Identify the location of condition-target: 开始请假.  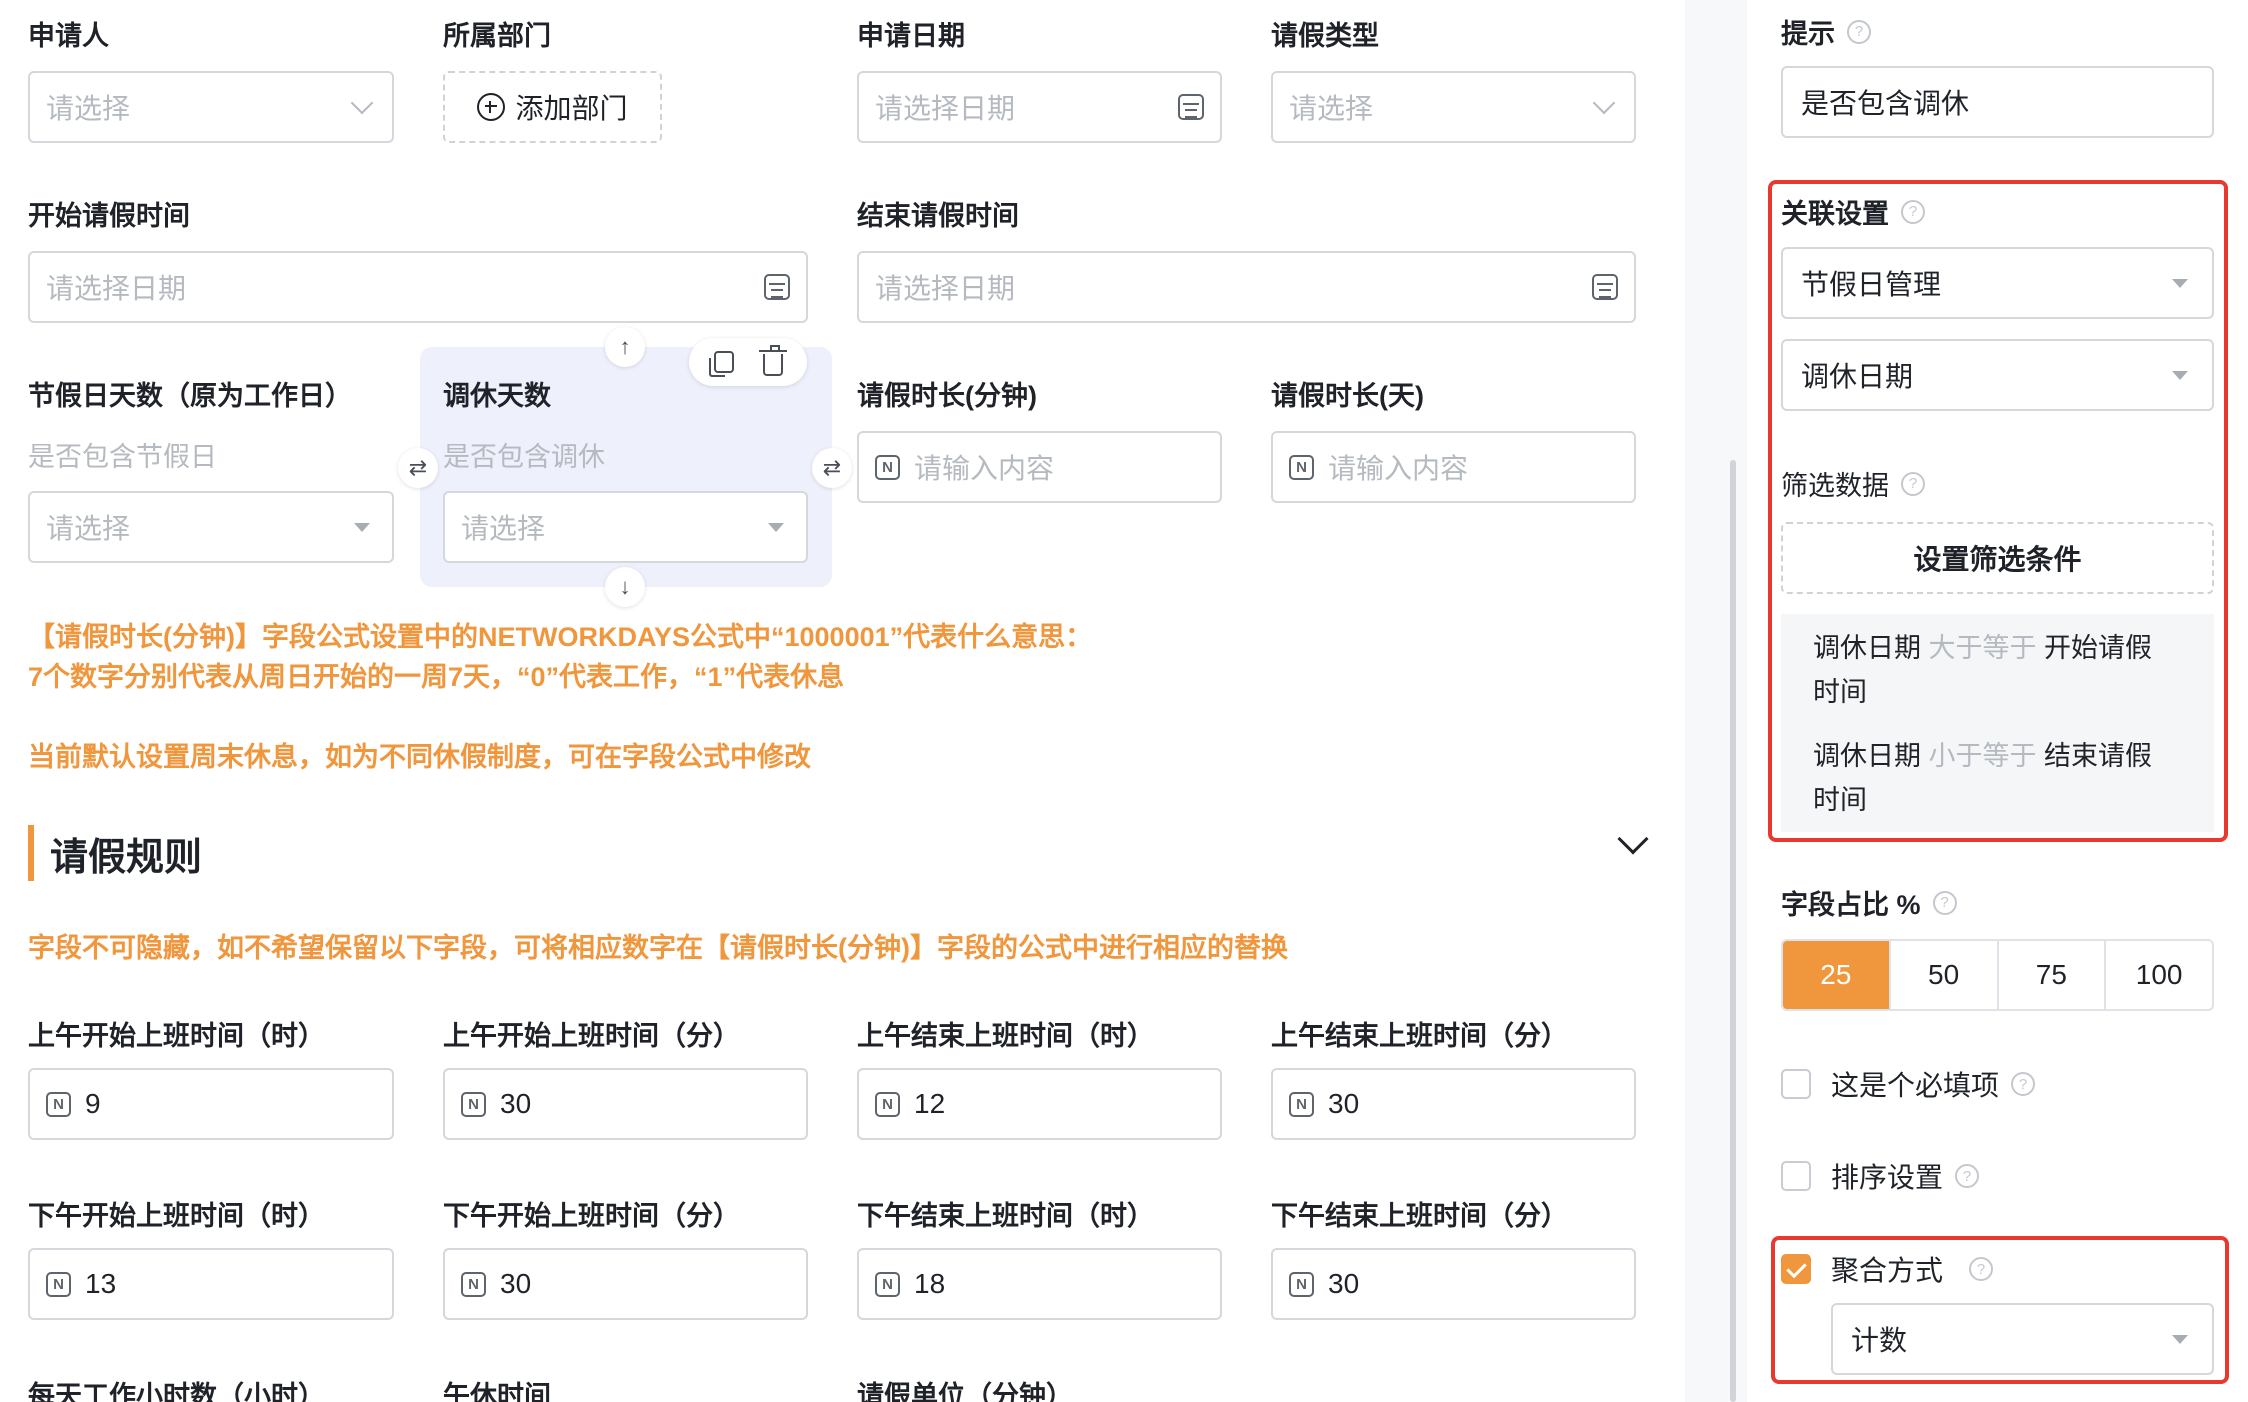
(2098, 648).